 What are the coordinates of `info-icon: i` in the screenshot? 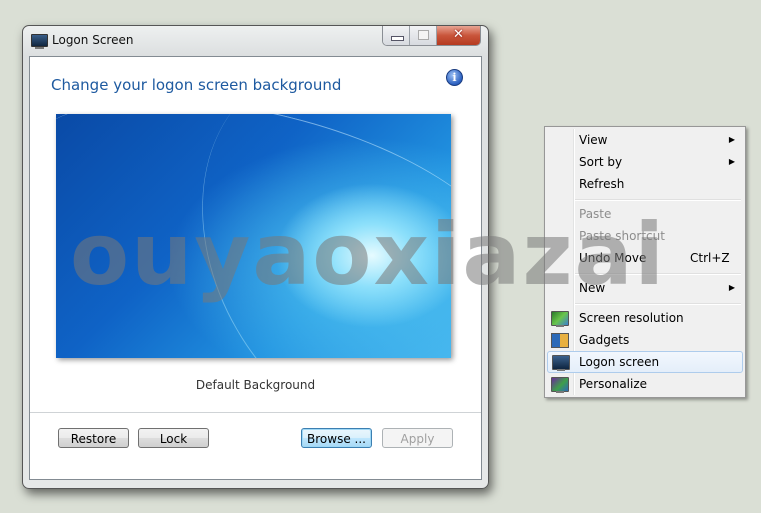 It's located at (454, 77).